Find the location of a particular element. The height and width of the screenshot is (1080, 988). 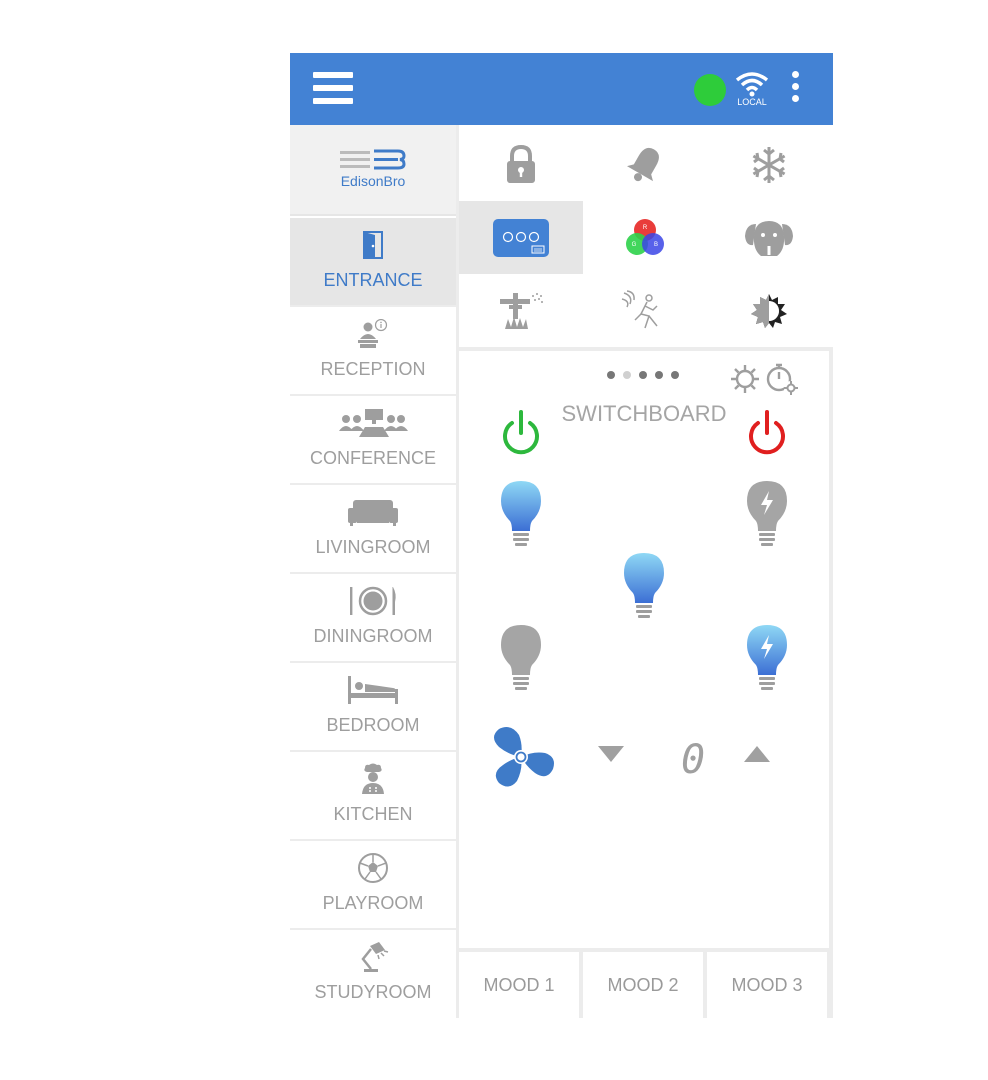

motion-icon is located at coordinates (645, 310).